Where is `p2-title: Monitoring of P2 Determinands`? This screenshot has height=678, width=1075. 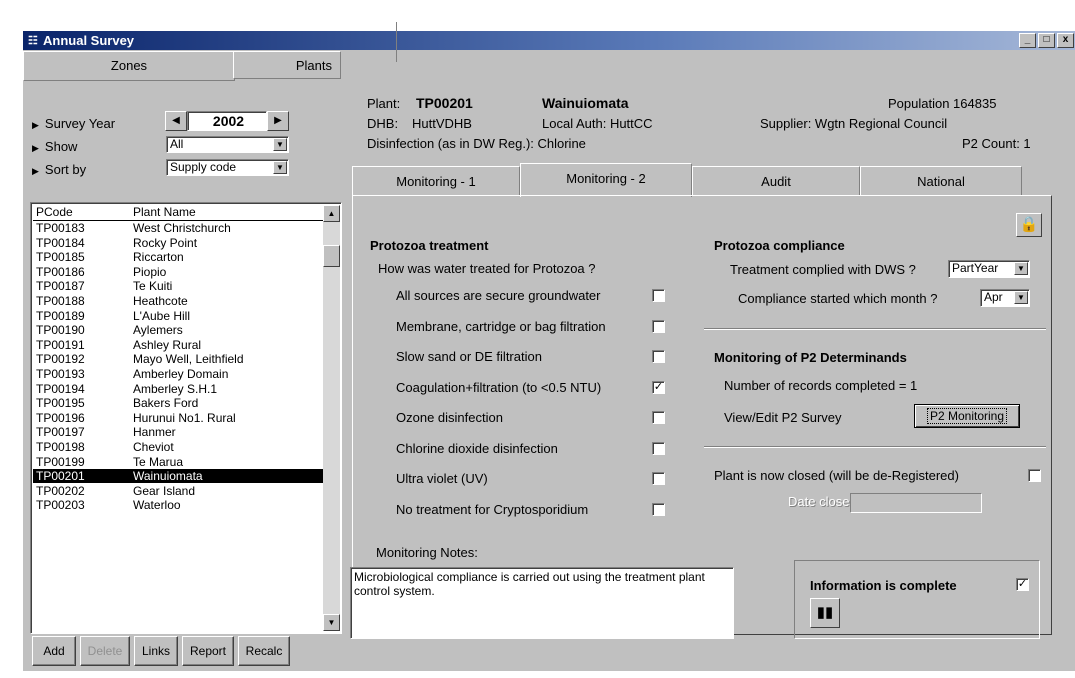 p2-title: Monitoring of P2 Determinands is located at coordinates (810, 357).